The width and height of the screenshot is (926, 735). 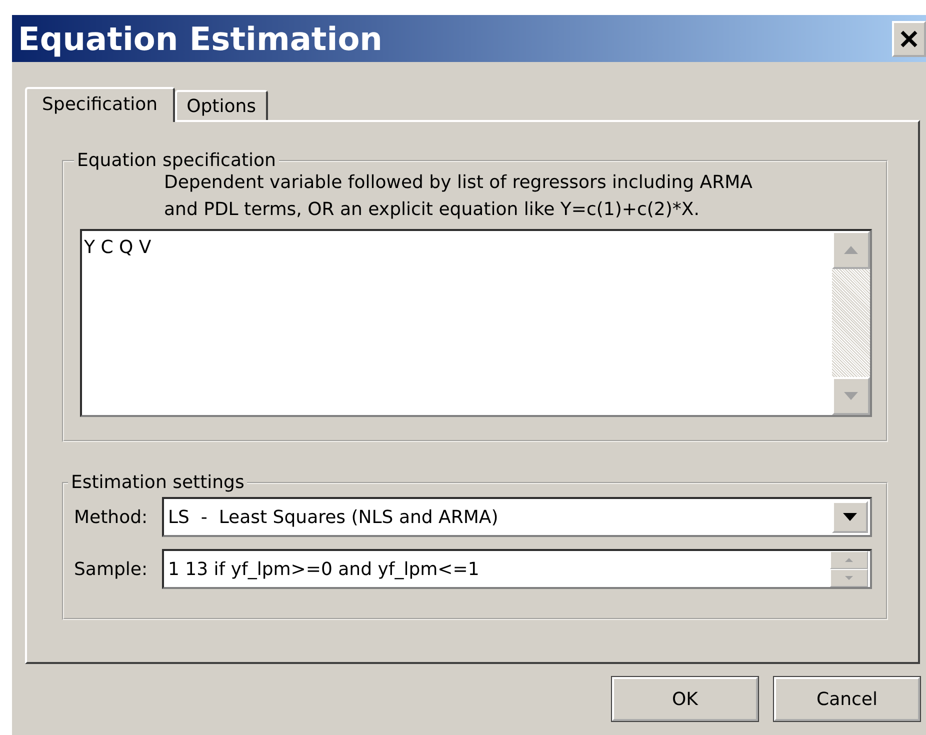 What do you see at coordinates (851, 323) in the screenshot?
I see `scroll-bar` at bounding box center [851, 323].